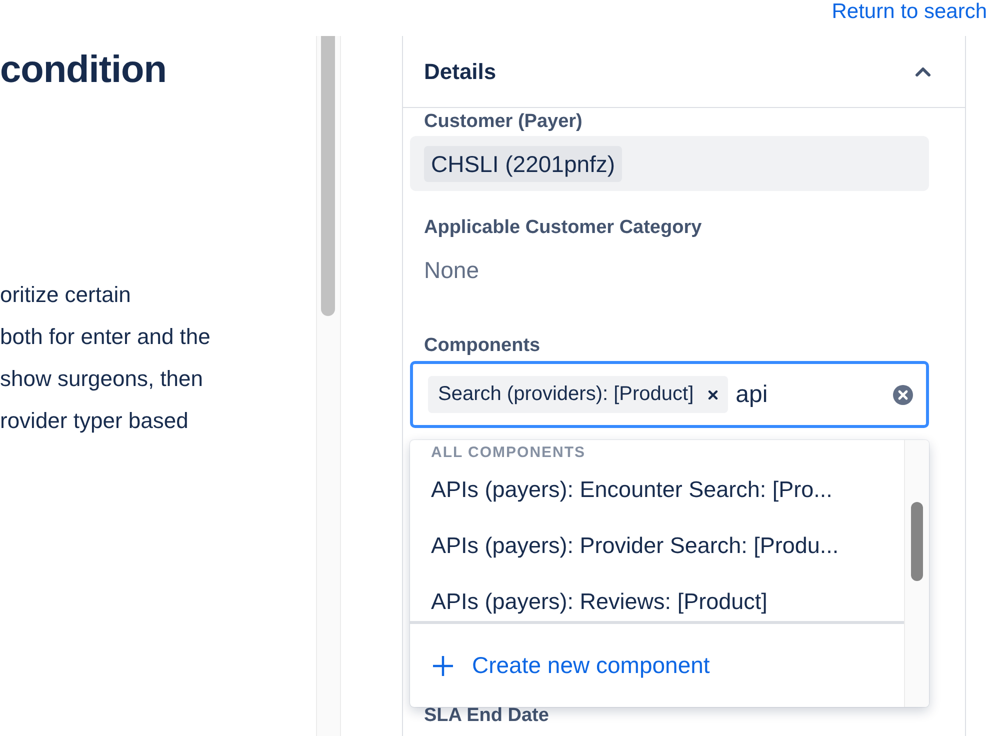 The width and height of the screenshot is (999, 736). I want to click on customer-field: CHSLI (2201pnfz), so click(669, 163).